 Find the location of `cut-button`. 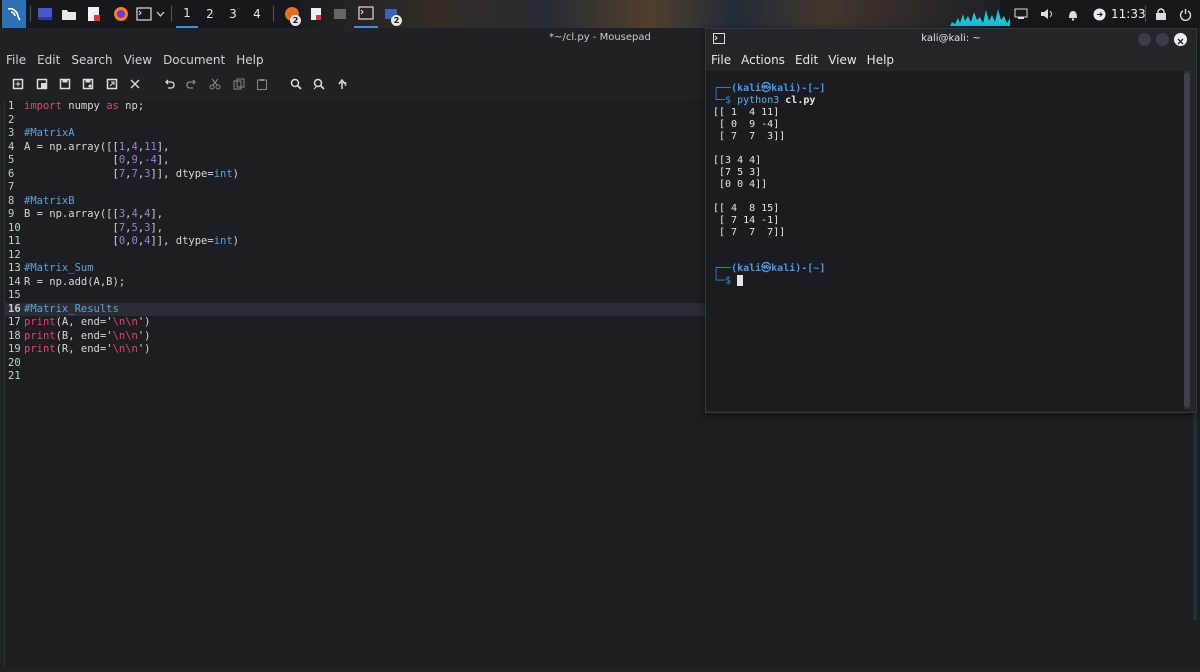

cut-button is located at coordinates (215, 84).